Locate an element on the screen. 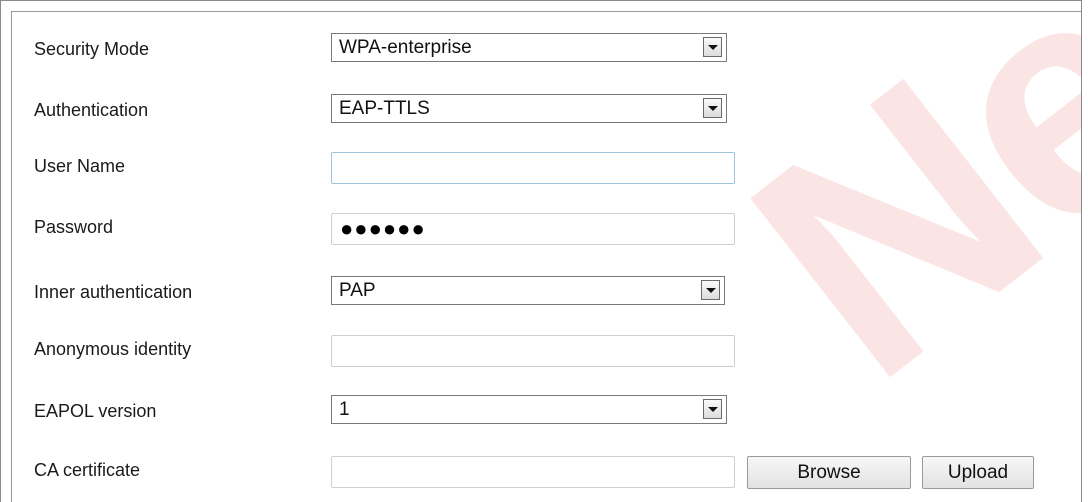 This screenshot has width=1088, height=502. row-eapol-version: EAPOL version 1 is located at coordinates (541, 411).